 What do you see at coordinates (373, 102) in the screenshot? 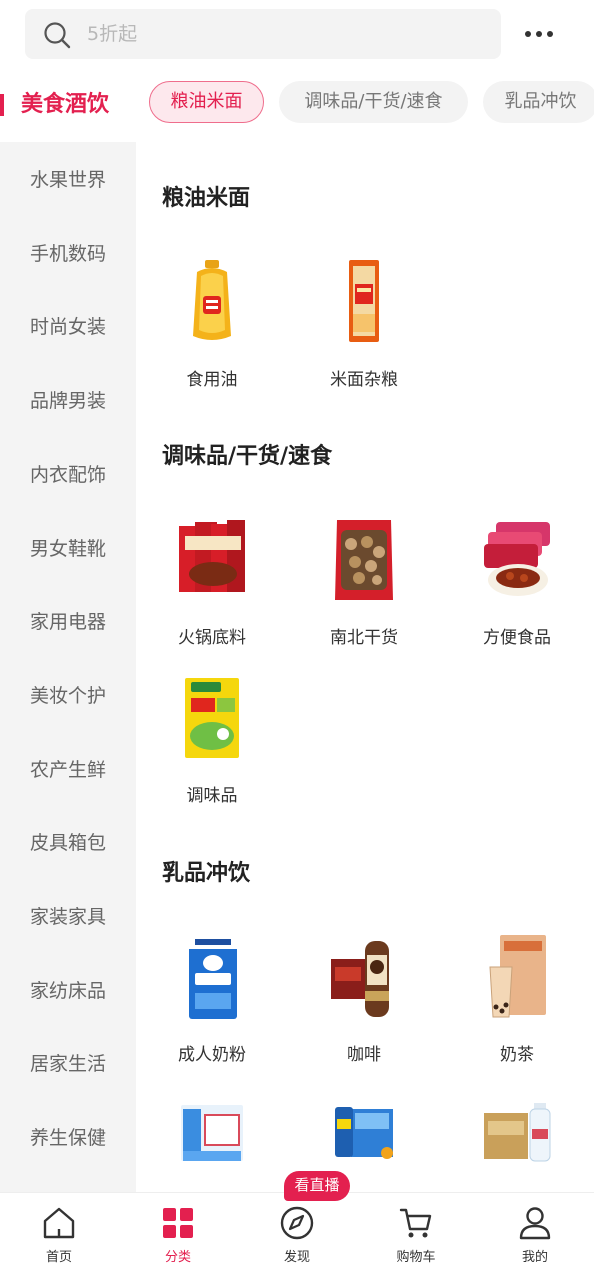
I see `chip-seasoning: 调味品/干货/速食` at bounding box center [373, 102].